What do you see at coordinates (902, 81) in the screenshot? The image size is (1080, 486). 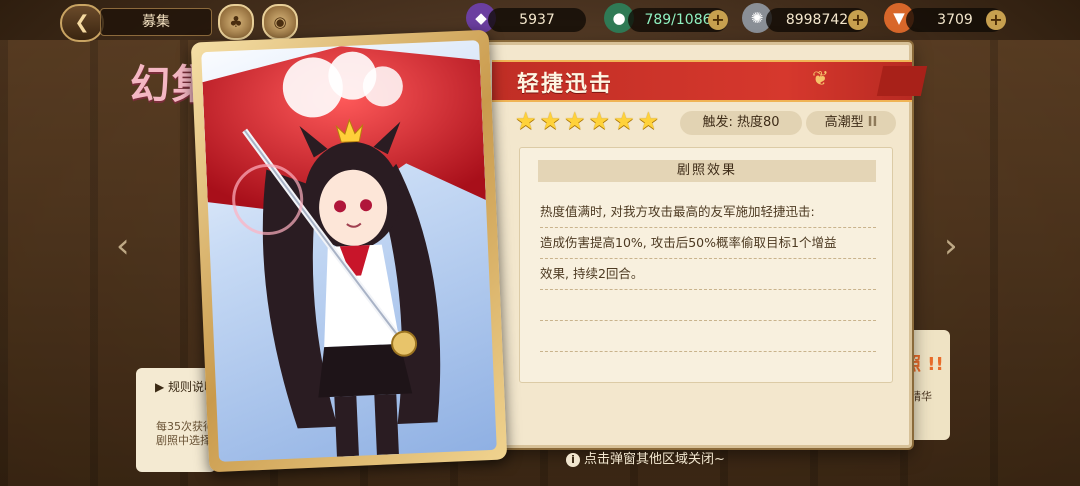 I see `skill-banner-ribbon` at bounding box center [902, 81].